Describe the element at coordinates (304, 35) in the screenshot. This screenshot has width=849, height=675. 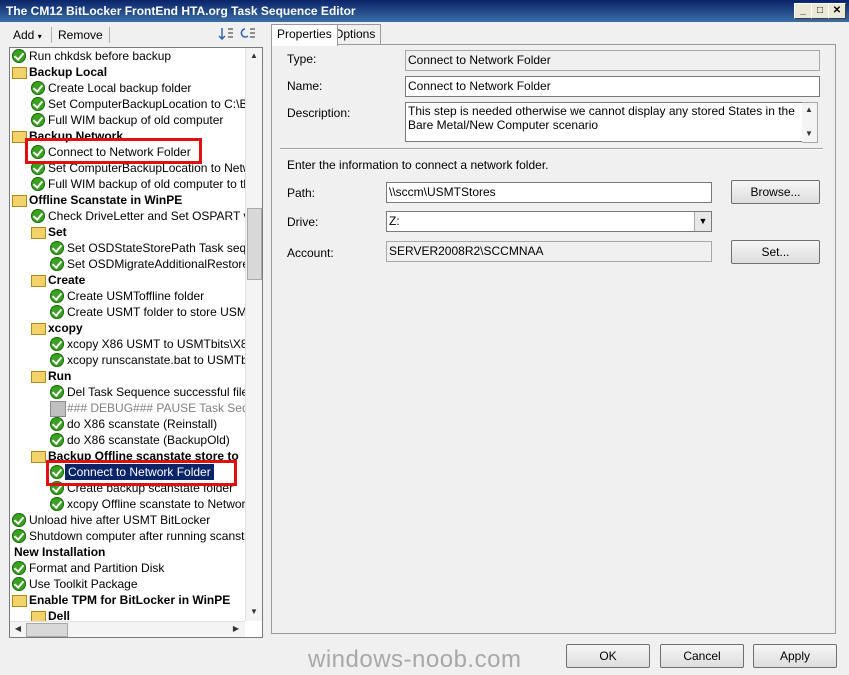
I see `tab-properties: Properties` at that location.